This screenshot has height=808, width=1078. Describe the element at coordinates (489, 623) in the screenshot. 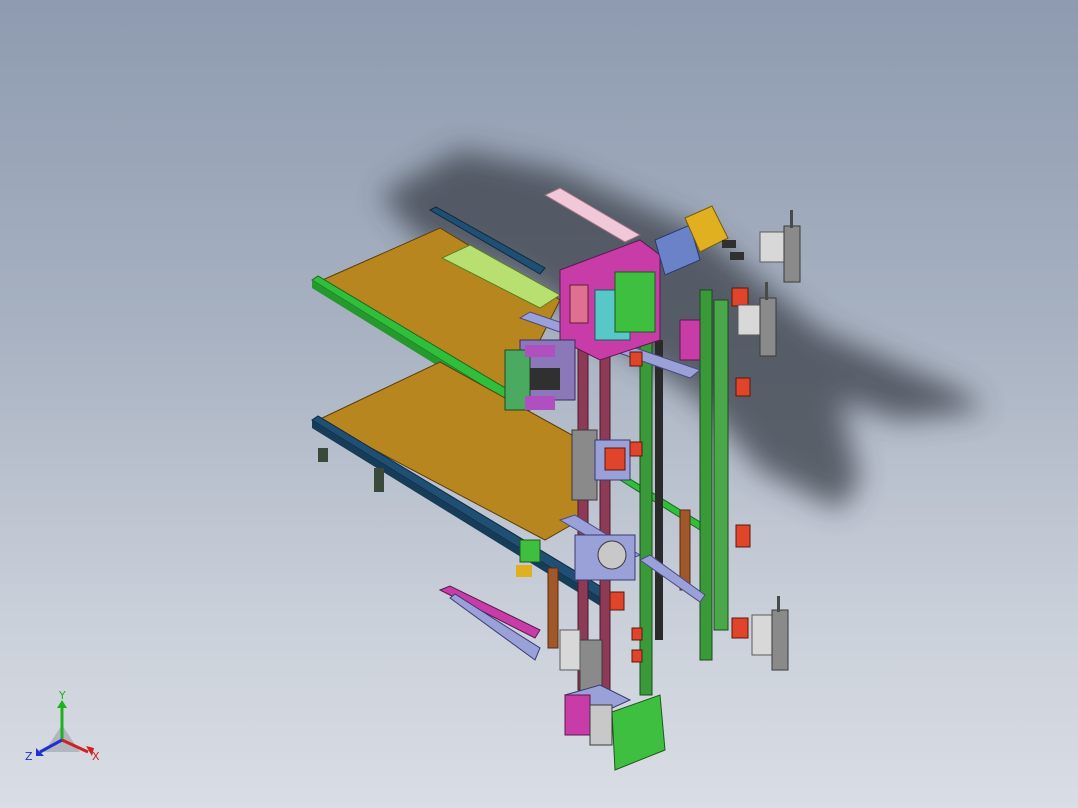

I see `lower-feeder` at that location.